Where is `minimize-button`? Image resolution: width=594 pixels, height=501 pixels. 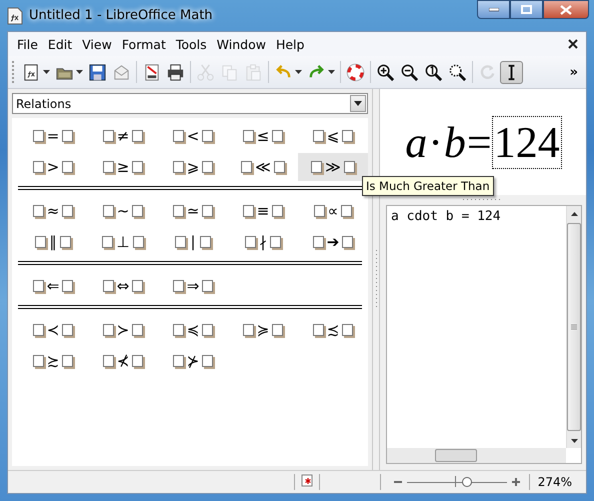 minimize-button is located at coordinates (493, 9).